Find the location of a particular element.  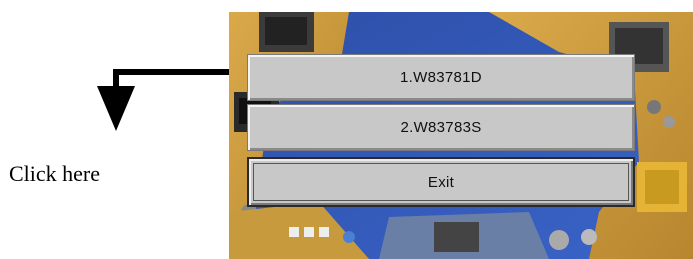

w83781d-label: 1.W83781D is located at coordinates (441, 77).